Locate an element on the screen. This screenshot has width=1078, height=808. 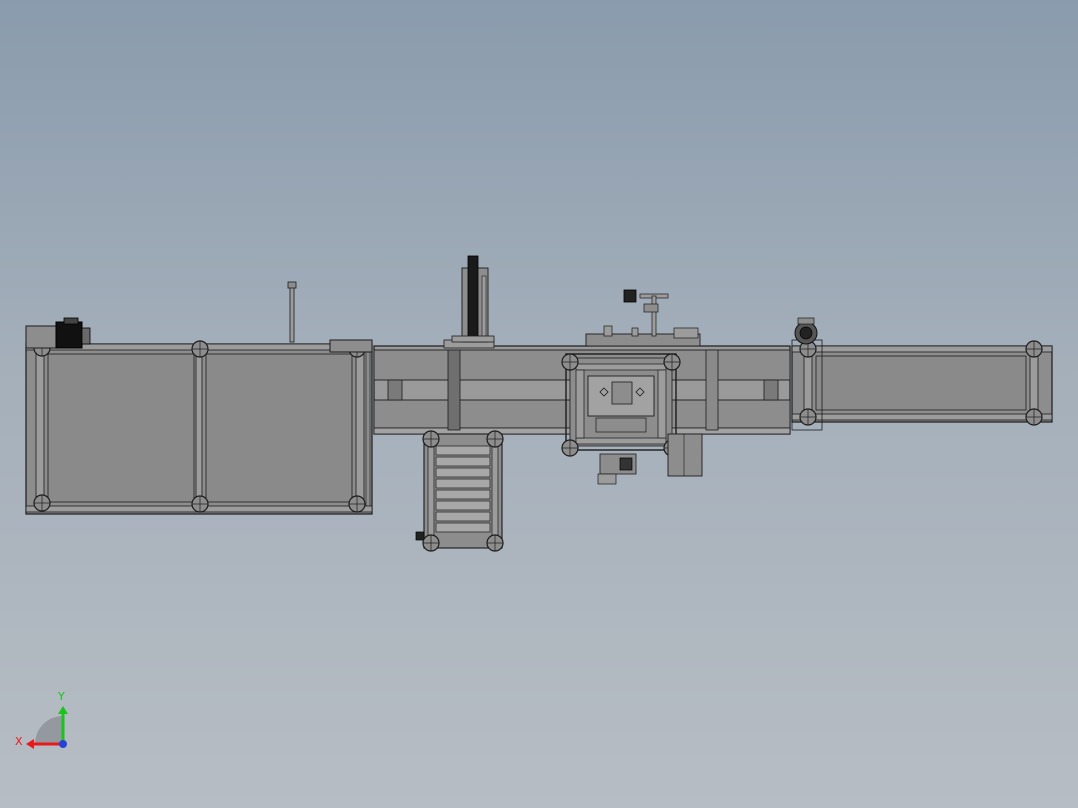
right-conveyor-module is located at coordinates (922, 385).